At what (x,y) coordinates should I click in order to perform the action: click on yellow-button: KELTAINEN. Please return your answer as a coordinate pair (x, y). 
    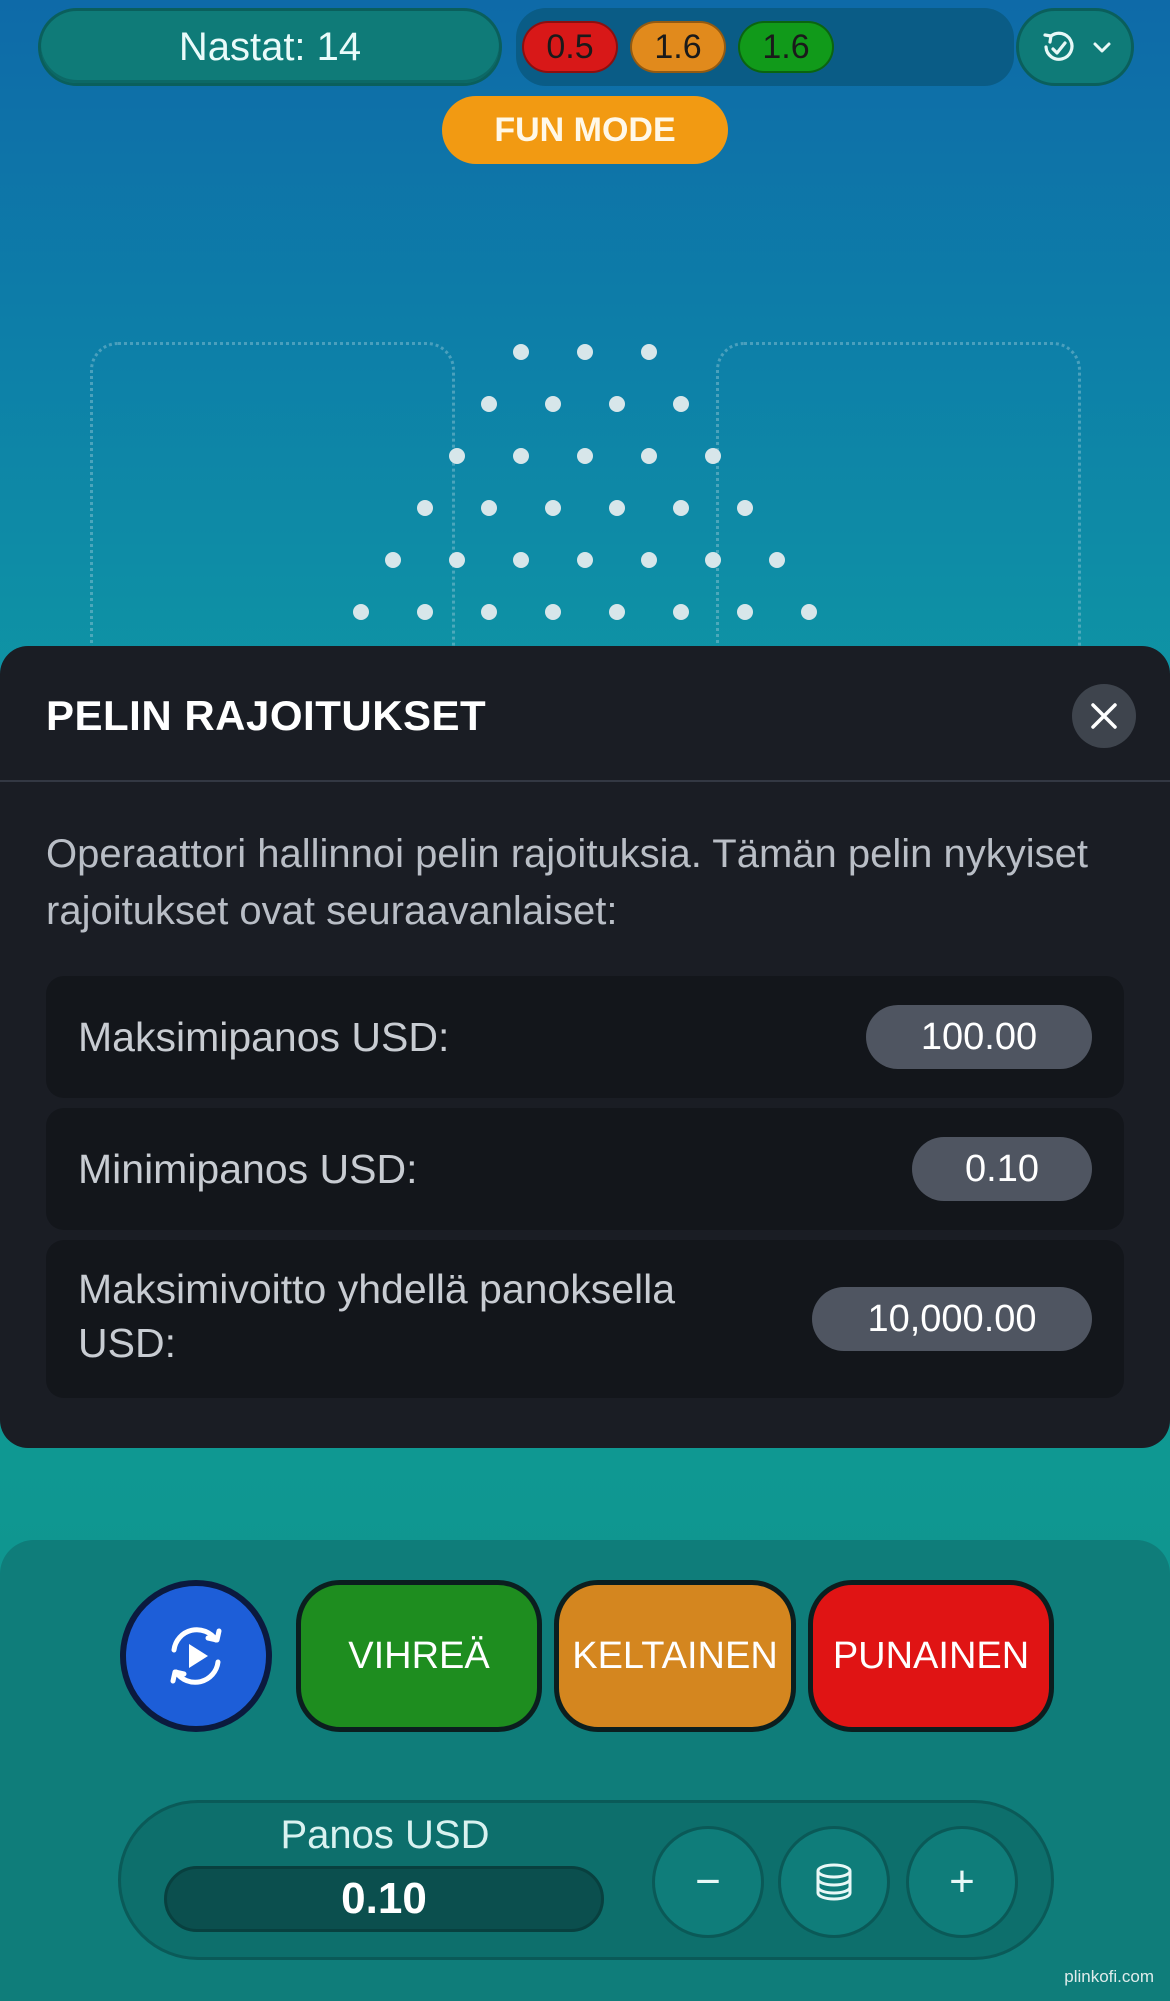
    Looking at the image, I should click on (675, 1656).